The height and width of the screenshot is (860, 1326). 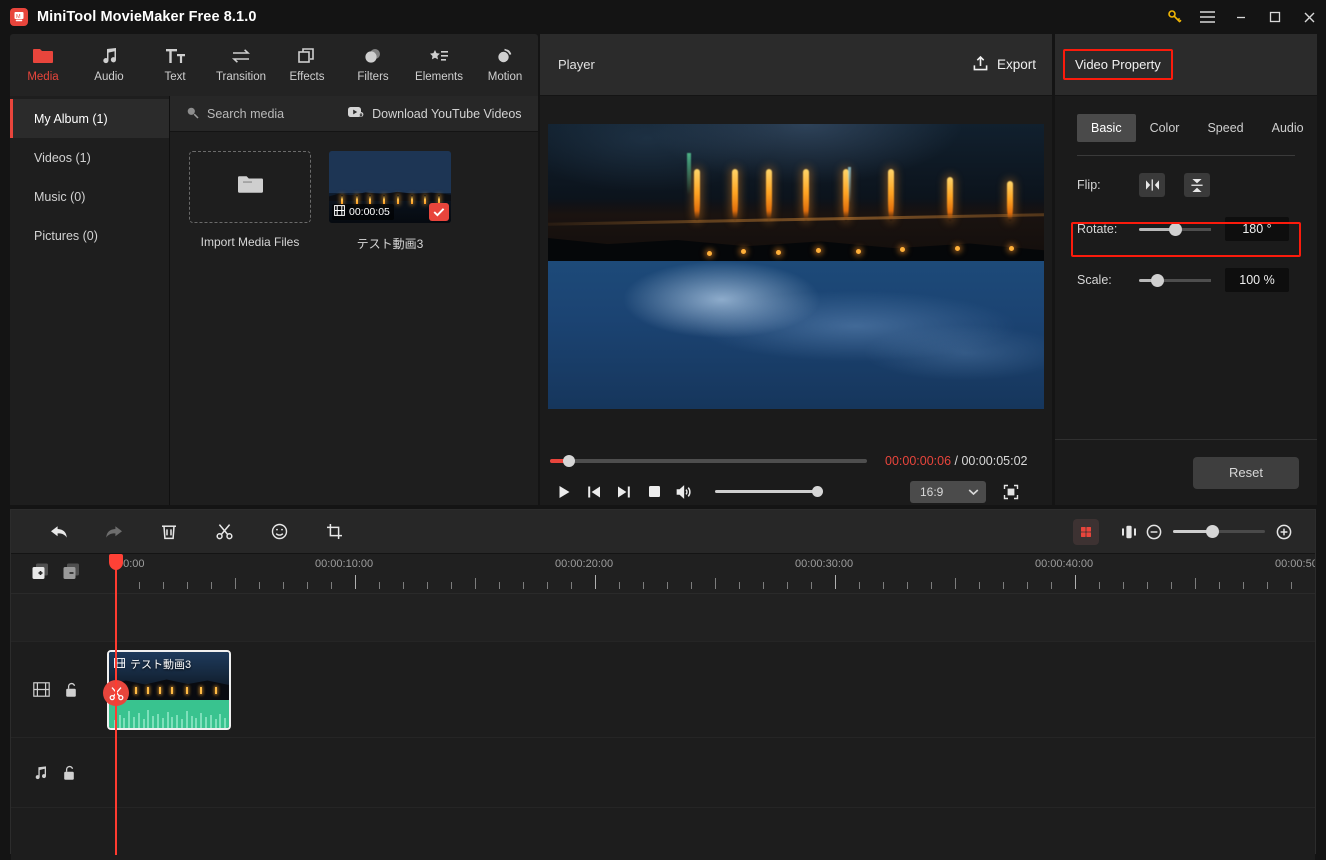 I want to click on rotate-value: 180 °, so click(x=1257, y=229).